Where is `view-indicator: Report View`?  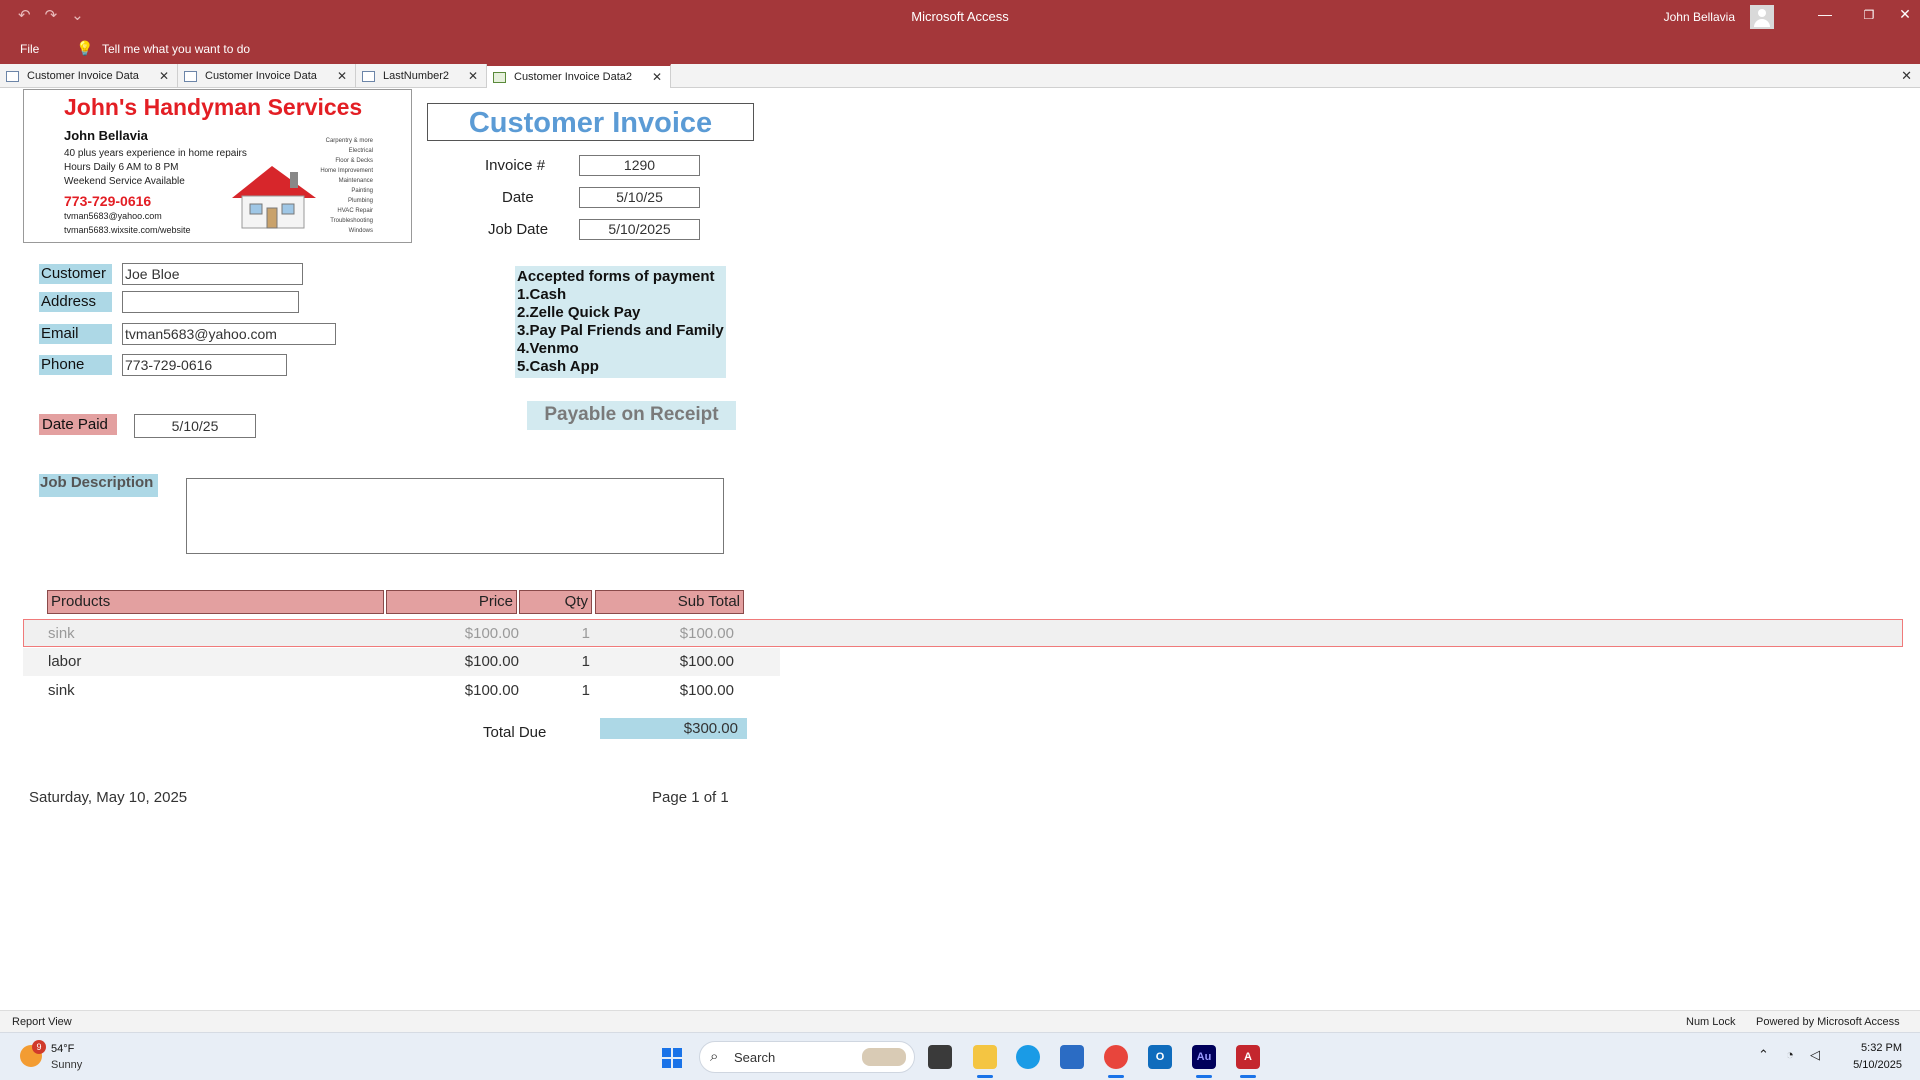 view-indicator: Report View is located at coordinates (42, 1022).